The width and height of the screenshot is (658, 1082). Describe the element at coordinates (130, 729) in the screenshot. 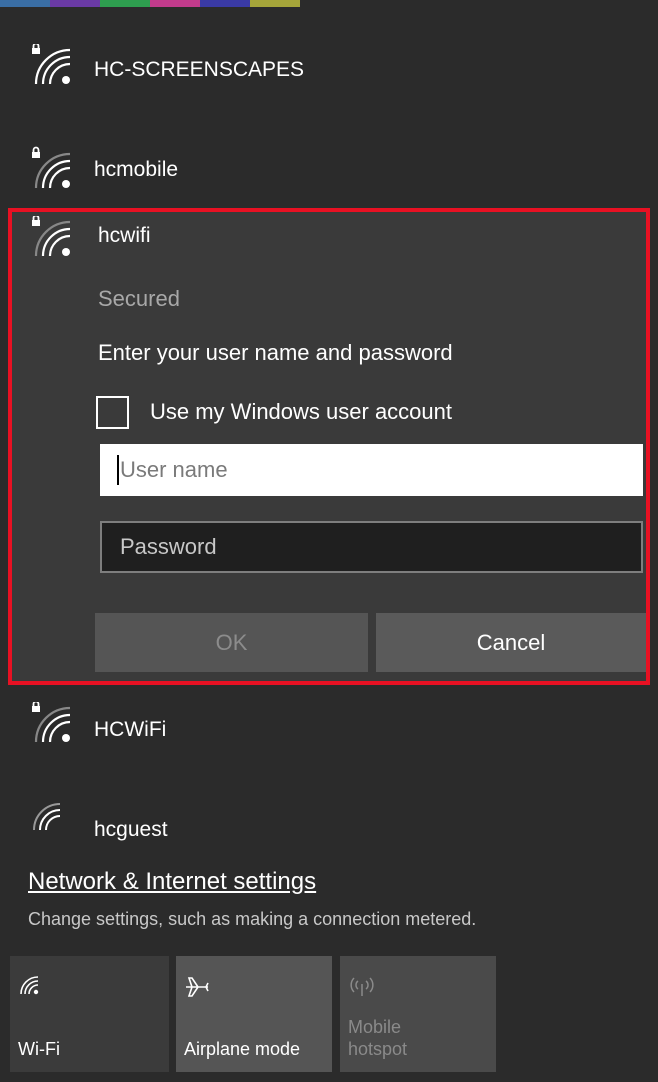

I see `network-name: HCWiFi` at that location.